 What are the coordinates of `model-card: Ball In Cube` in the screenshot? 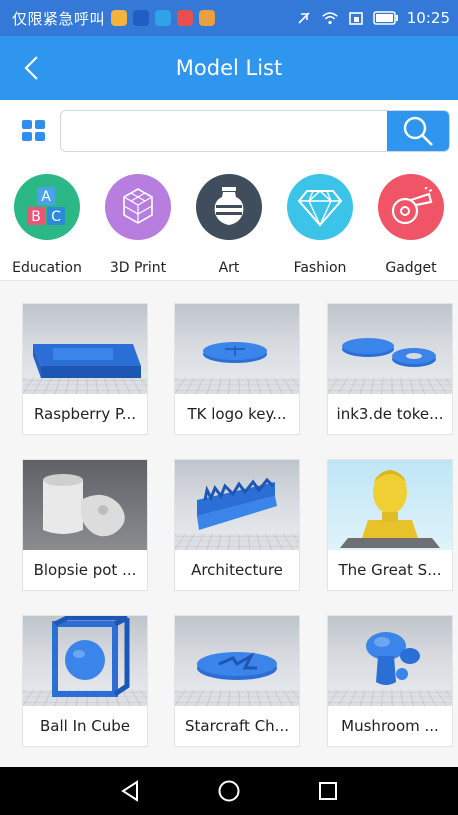 It's located at (85, 681).